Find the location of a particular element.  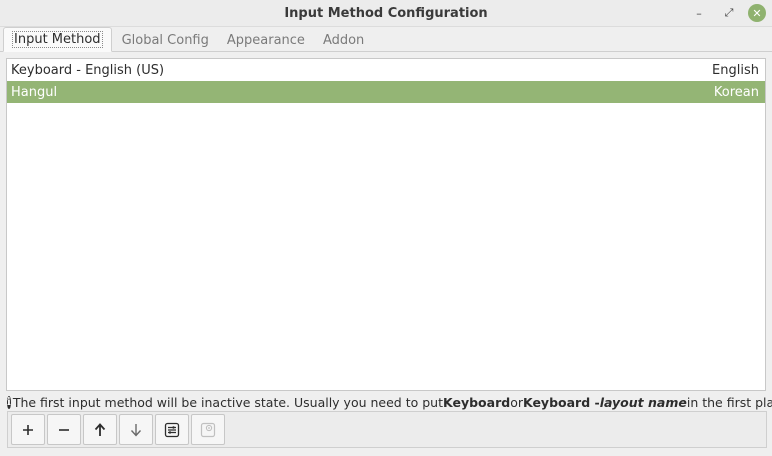

input-method-name: Hangul is located at coordinates (34, 92).